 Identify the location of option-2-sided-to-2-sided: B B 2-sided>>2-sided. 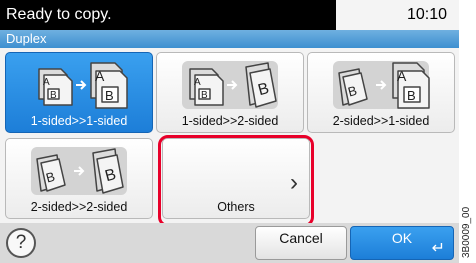
(79, 178).